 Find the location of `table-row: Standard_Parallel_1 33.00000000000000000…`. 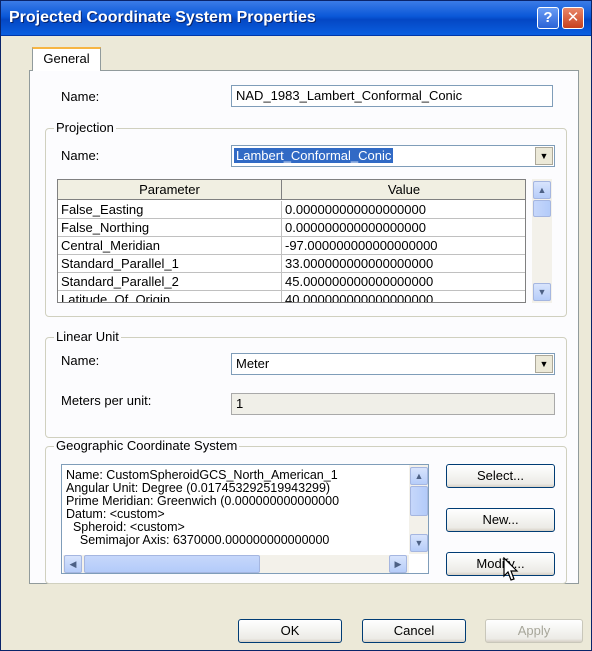

table-row: Standard_Parallel_1 33.00000000000000000… is located at coordinates (291, 264).